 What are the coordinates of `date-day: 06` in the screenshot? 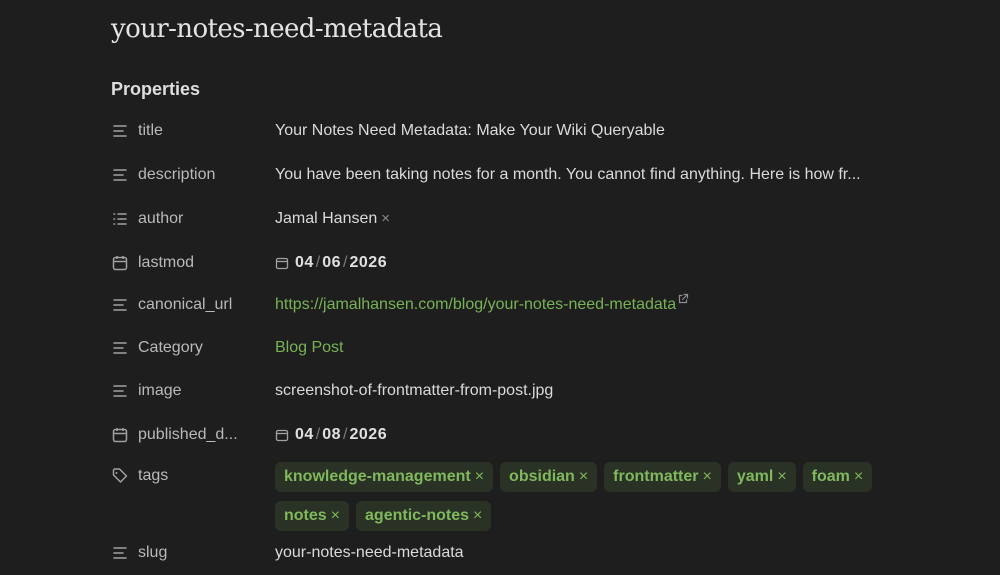 It's located at (331, 263).